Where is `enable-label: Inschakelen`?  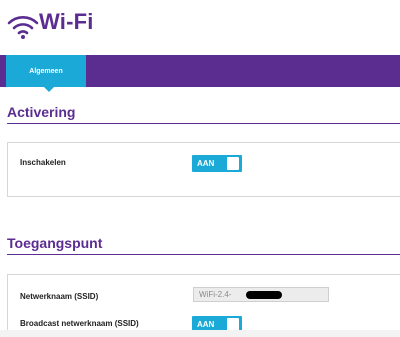
enable-label: Inschakelen is located at coordinates (43, 162).